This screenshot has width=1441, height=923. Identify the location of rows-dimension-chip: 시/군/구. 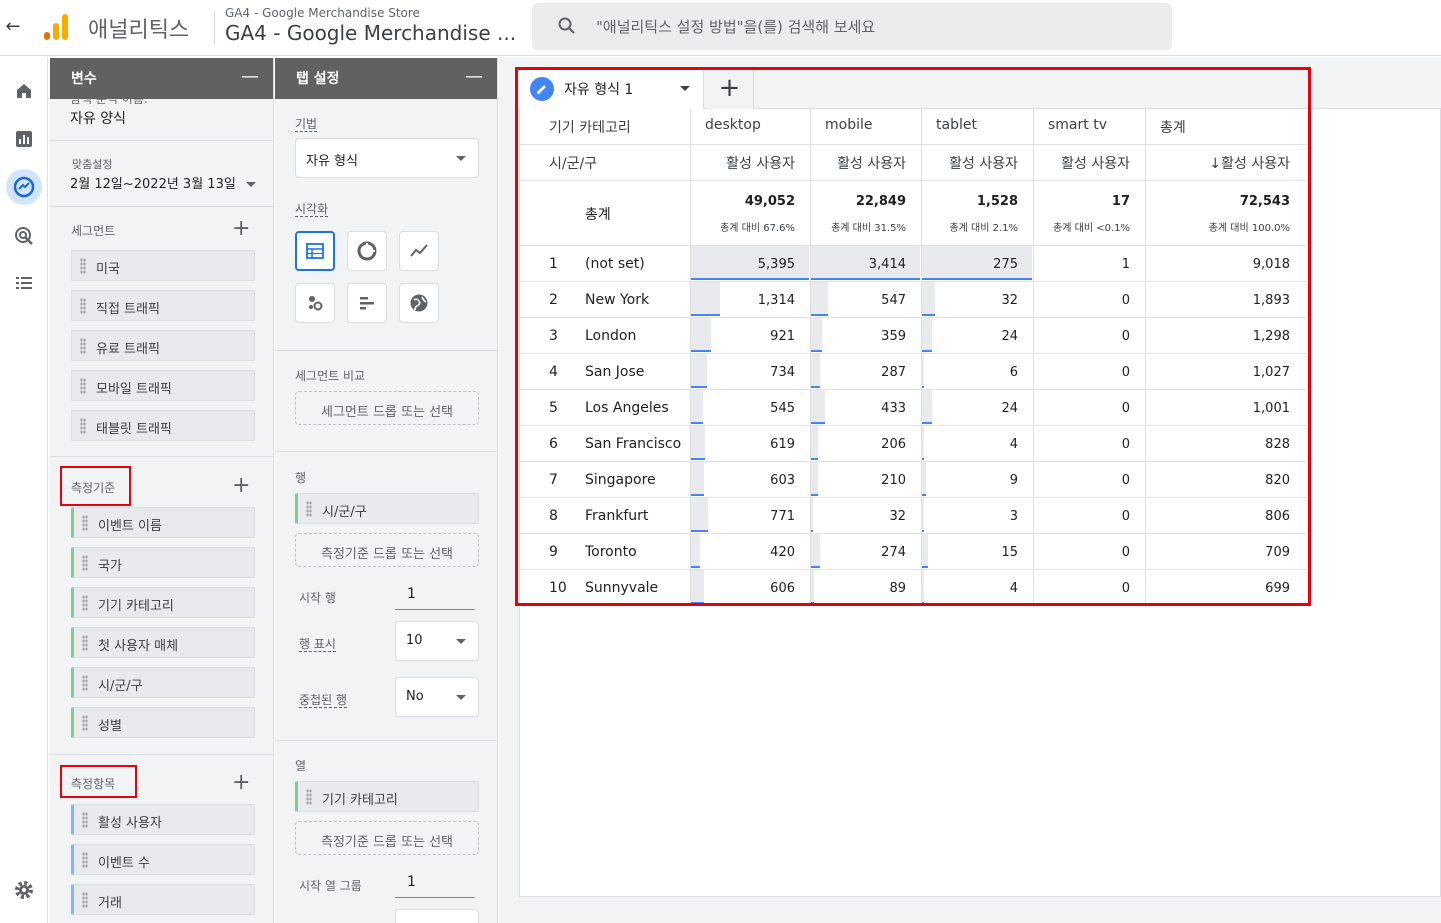
(387, 508).